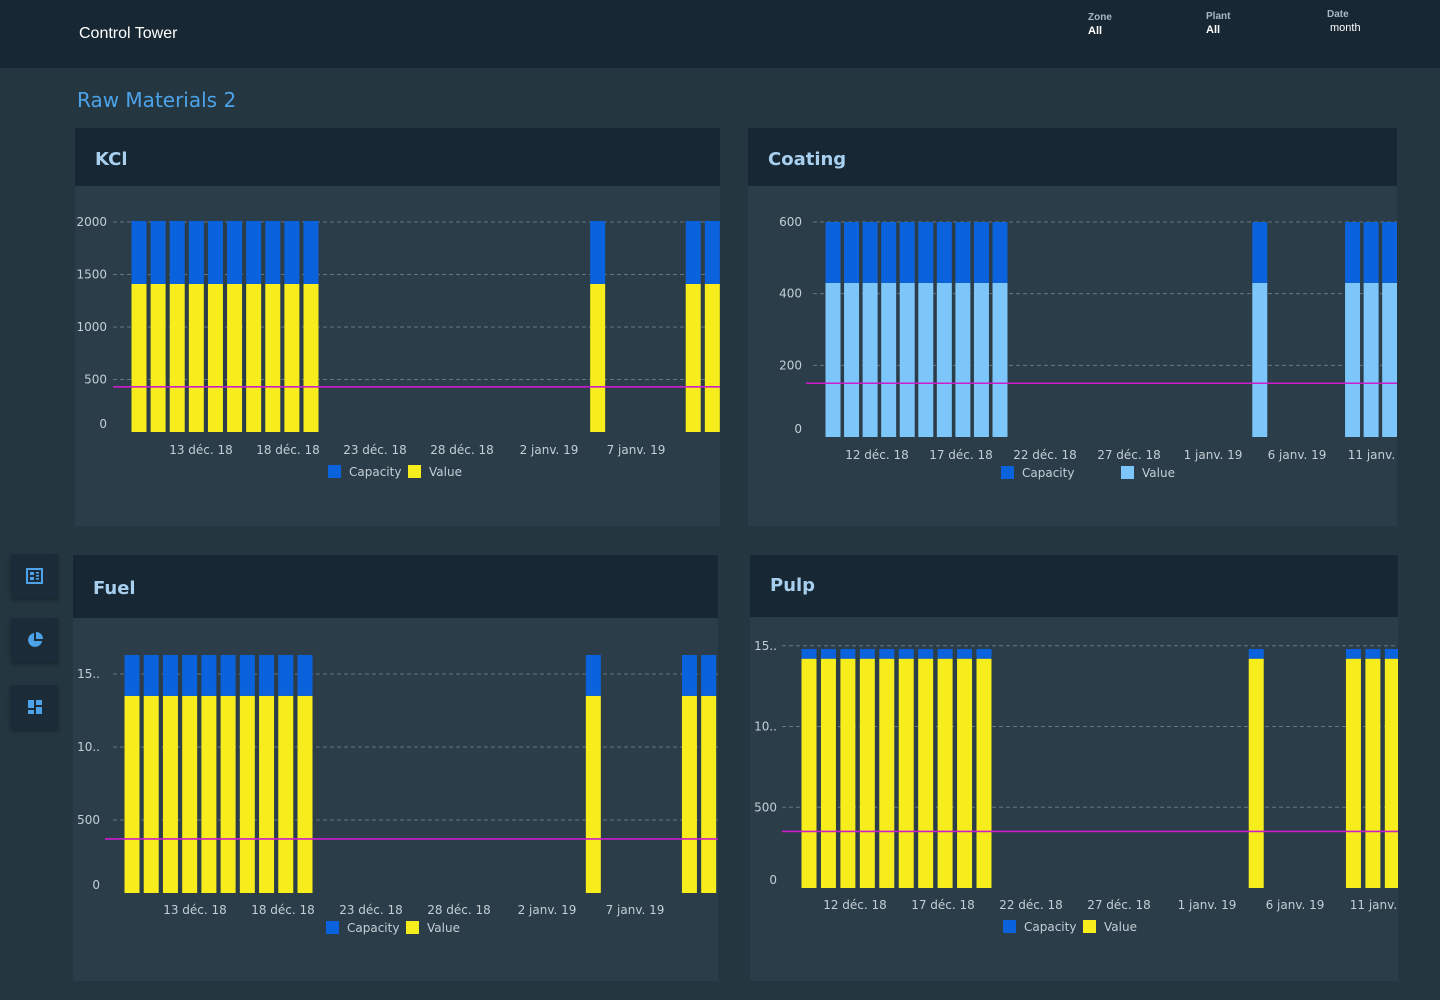 Image resolution: width=1440 pixels, height=1000 pixels. Describe the element at coordinates (1218, 30) in the screenshot. I see `plant-filter-value: All` at that location.